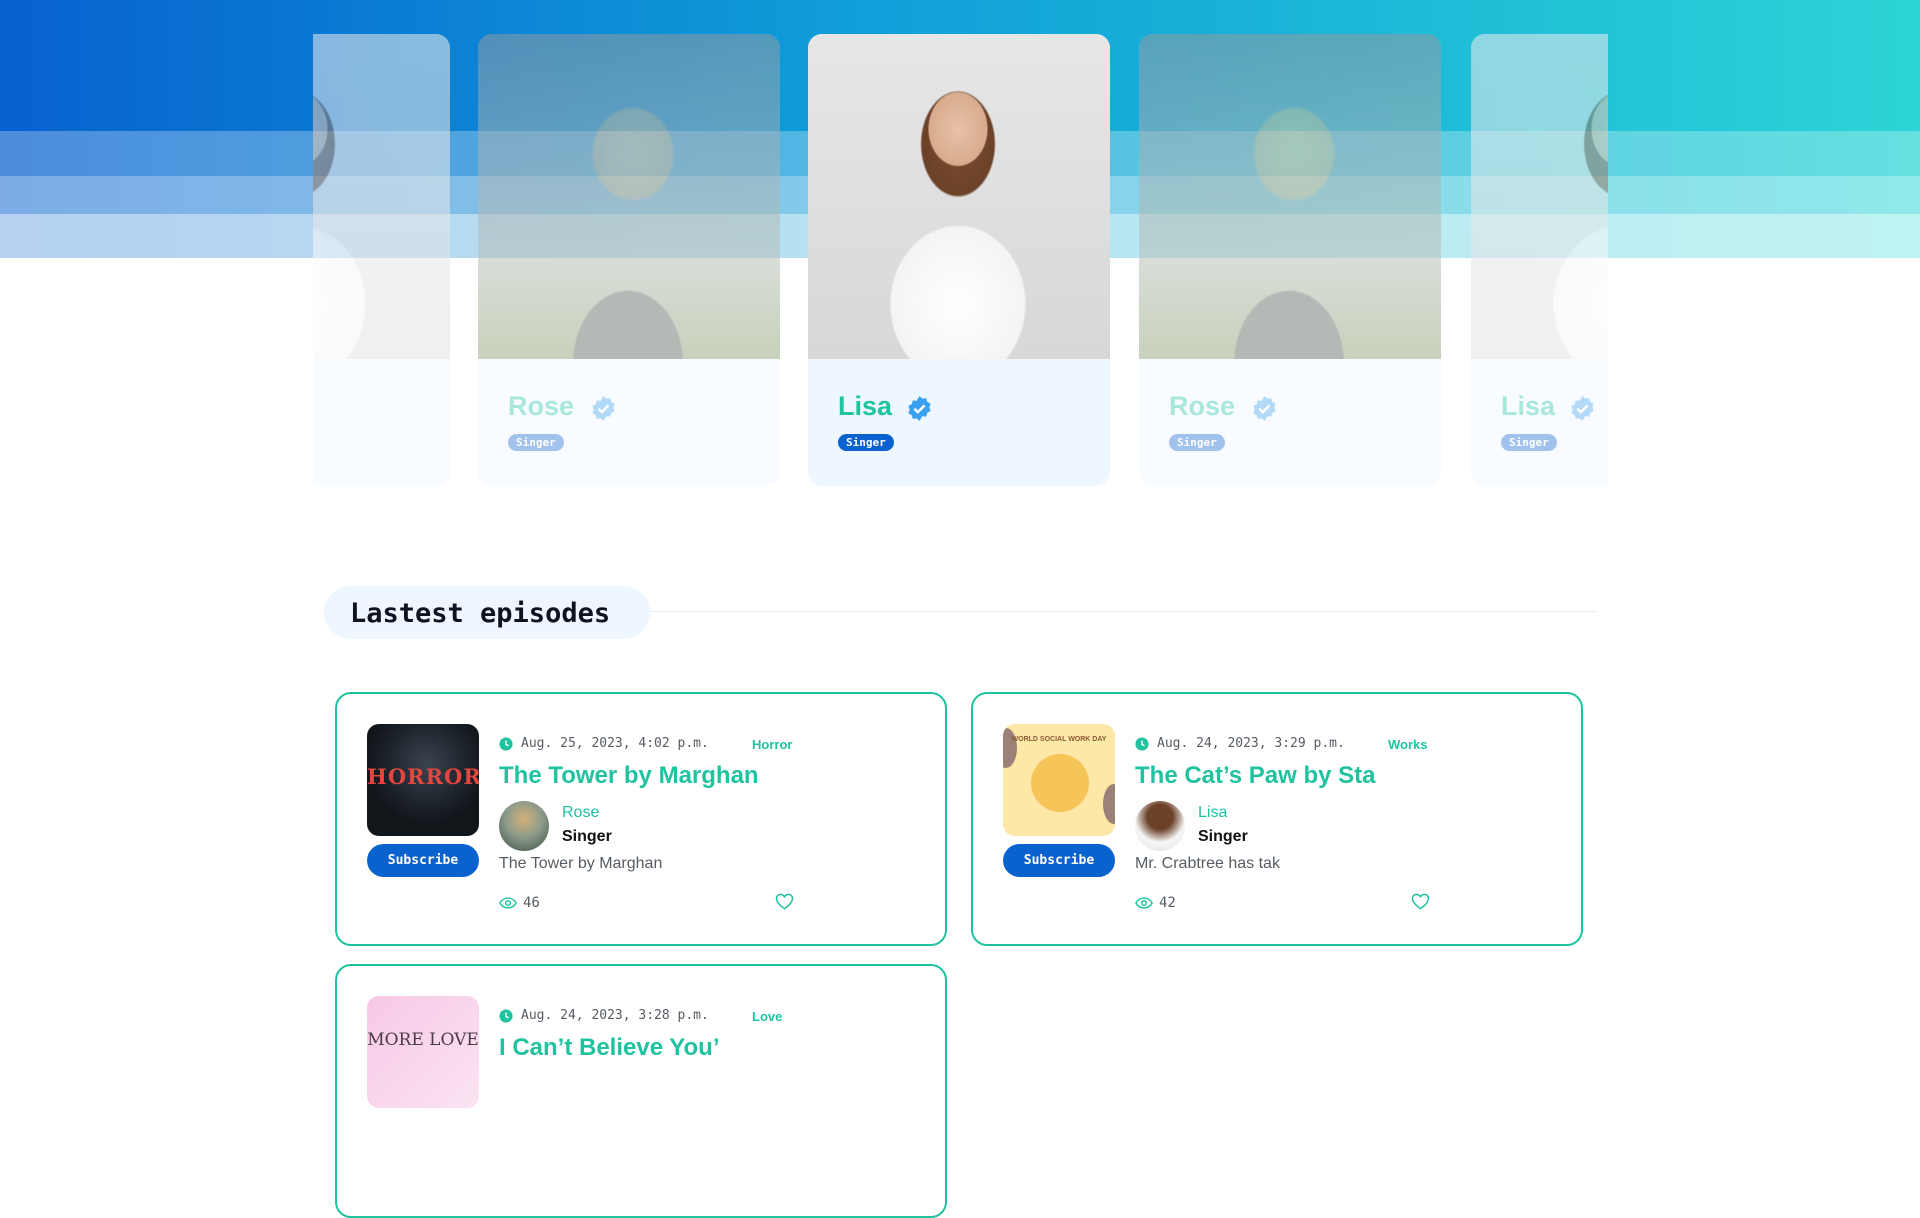 The image size is (1920, 1218). I want to click on artist-card-partial-left, so click(381, 260).